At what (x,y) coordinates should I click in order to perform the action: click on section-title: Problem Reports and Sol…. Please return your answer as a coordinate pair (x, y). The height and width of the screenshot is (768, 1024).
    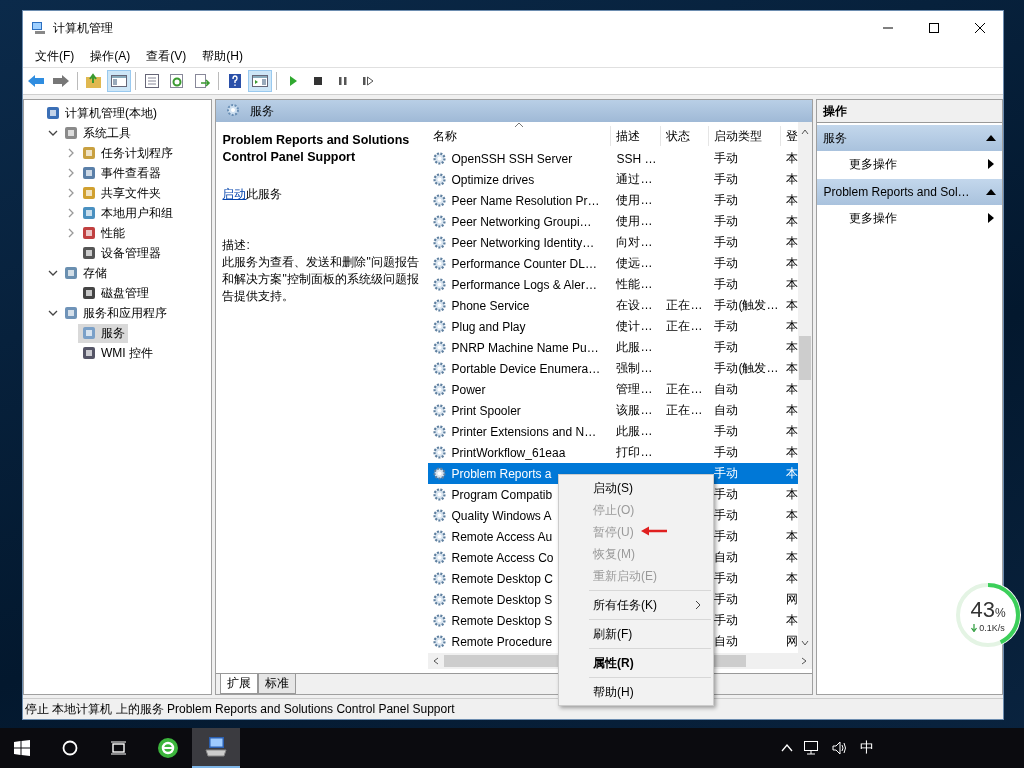
    Looking at the image, I should click on (896, 192).